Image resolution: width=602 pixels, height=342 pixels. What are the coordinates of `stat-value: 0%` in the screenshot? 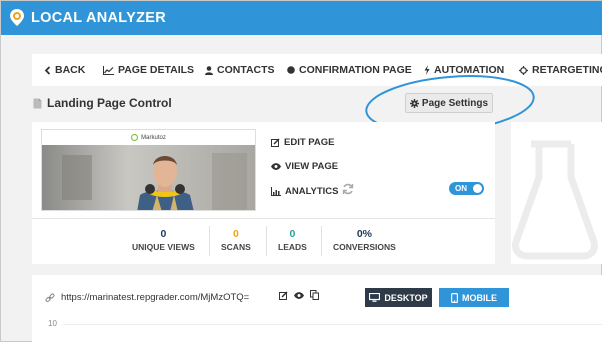 It's located at (364, 234).